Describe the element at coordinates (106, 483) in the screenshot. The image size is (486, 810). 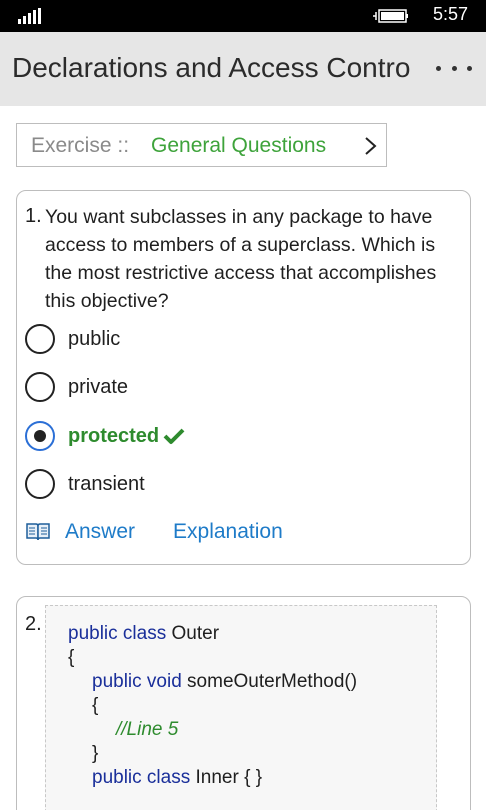
I see `option-label: transient` at that location.